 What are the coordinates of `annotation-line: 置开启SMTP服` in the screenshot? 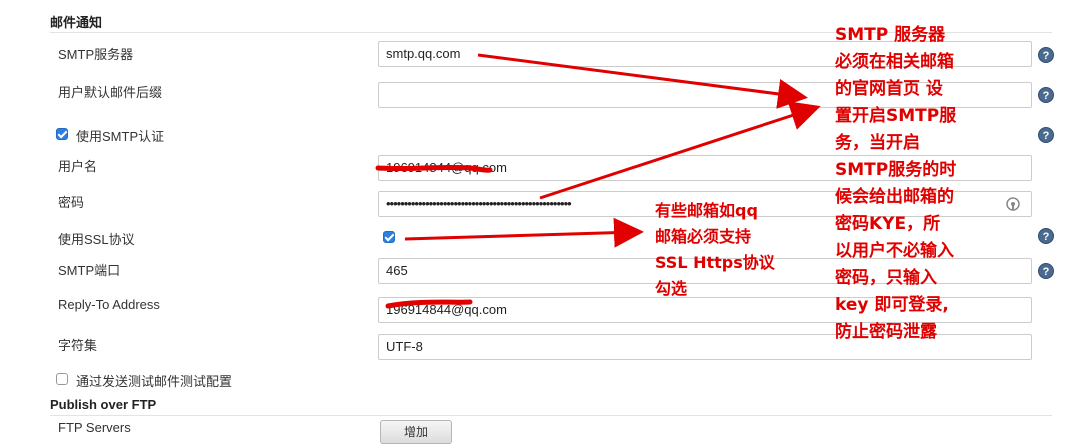 It's located at (896, 116).